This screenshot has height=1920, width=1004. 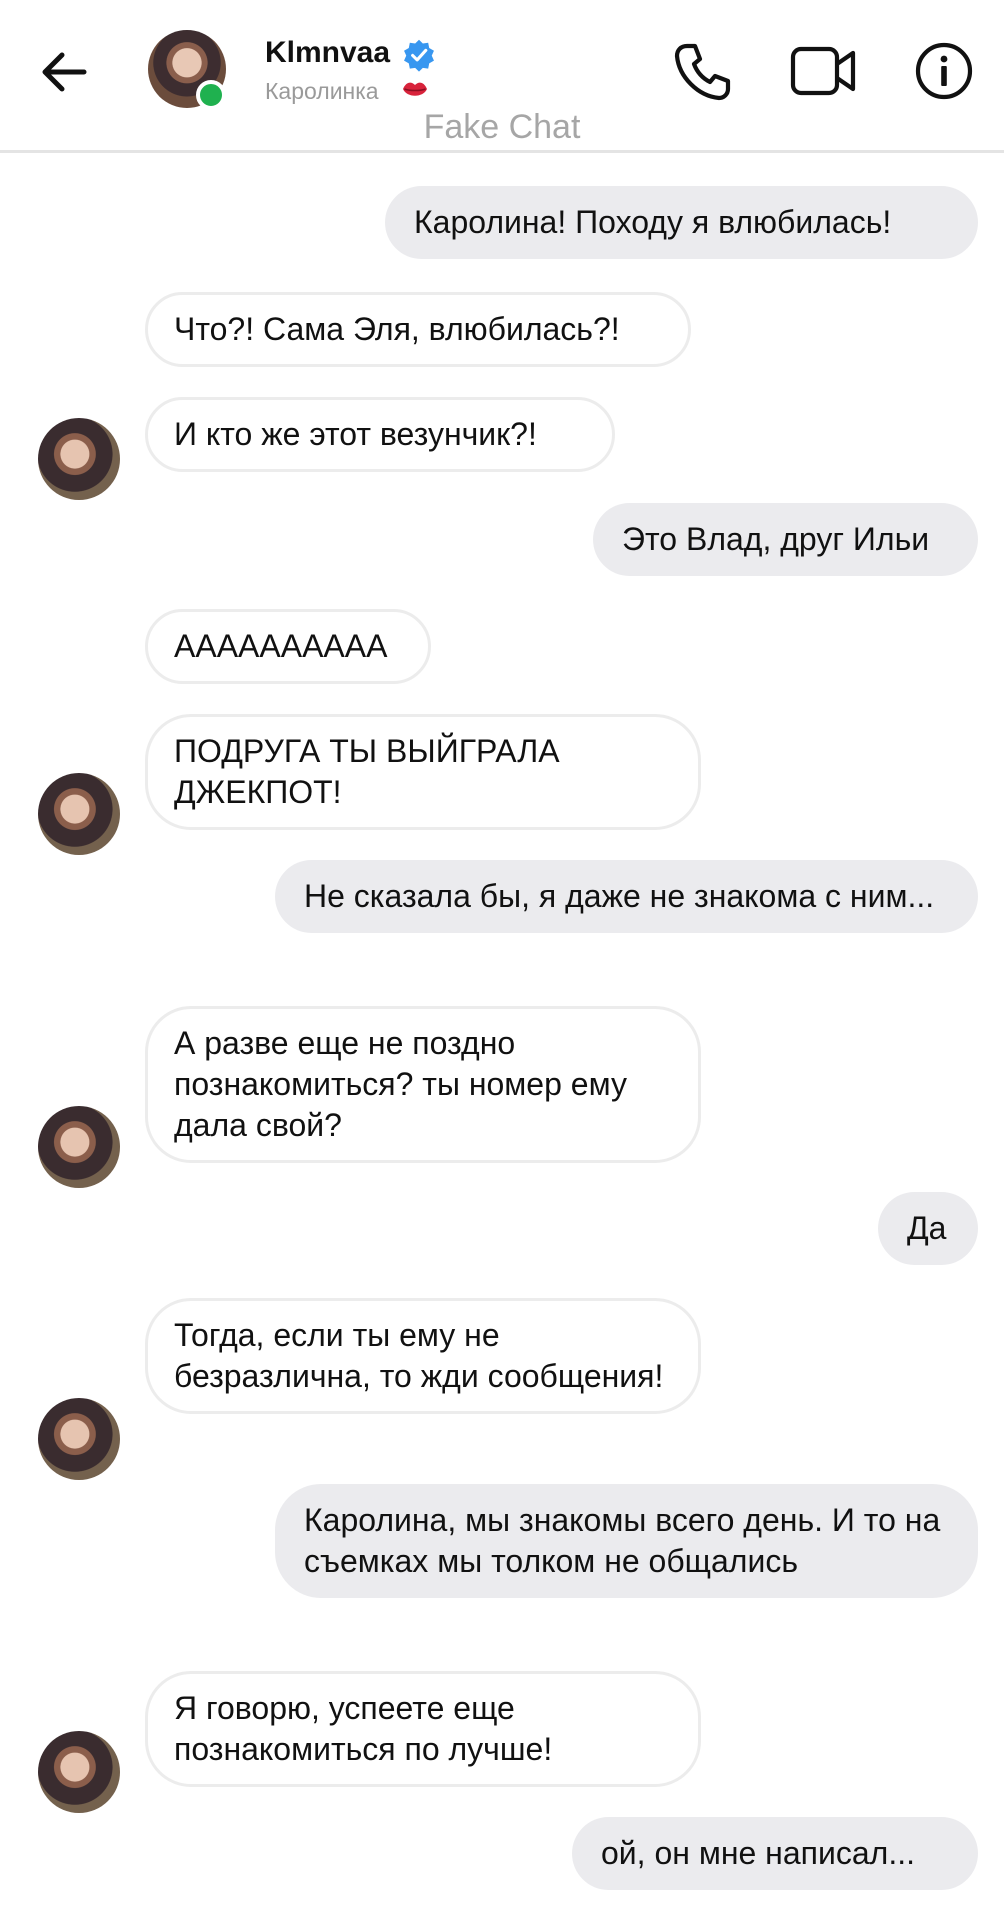 I want to click on video-call-icon, so click(x=823, y=71).